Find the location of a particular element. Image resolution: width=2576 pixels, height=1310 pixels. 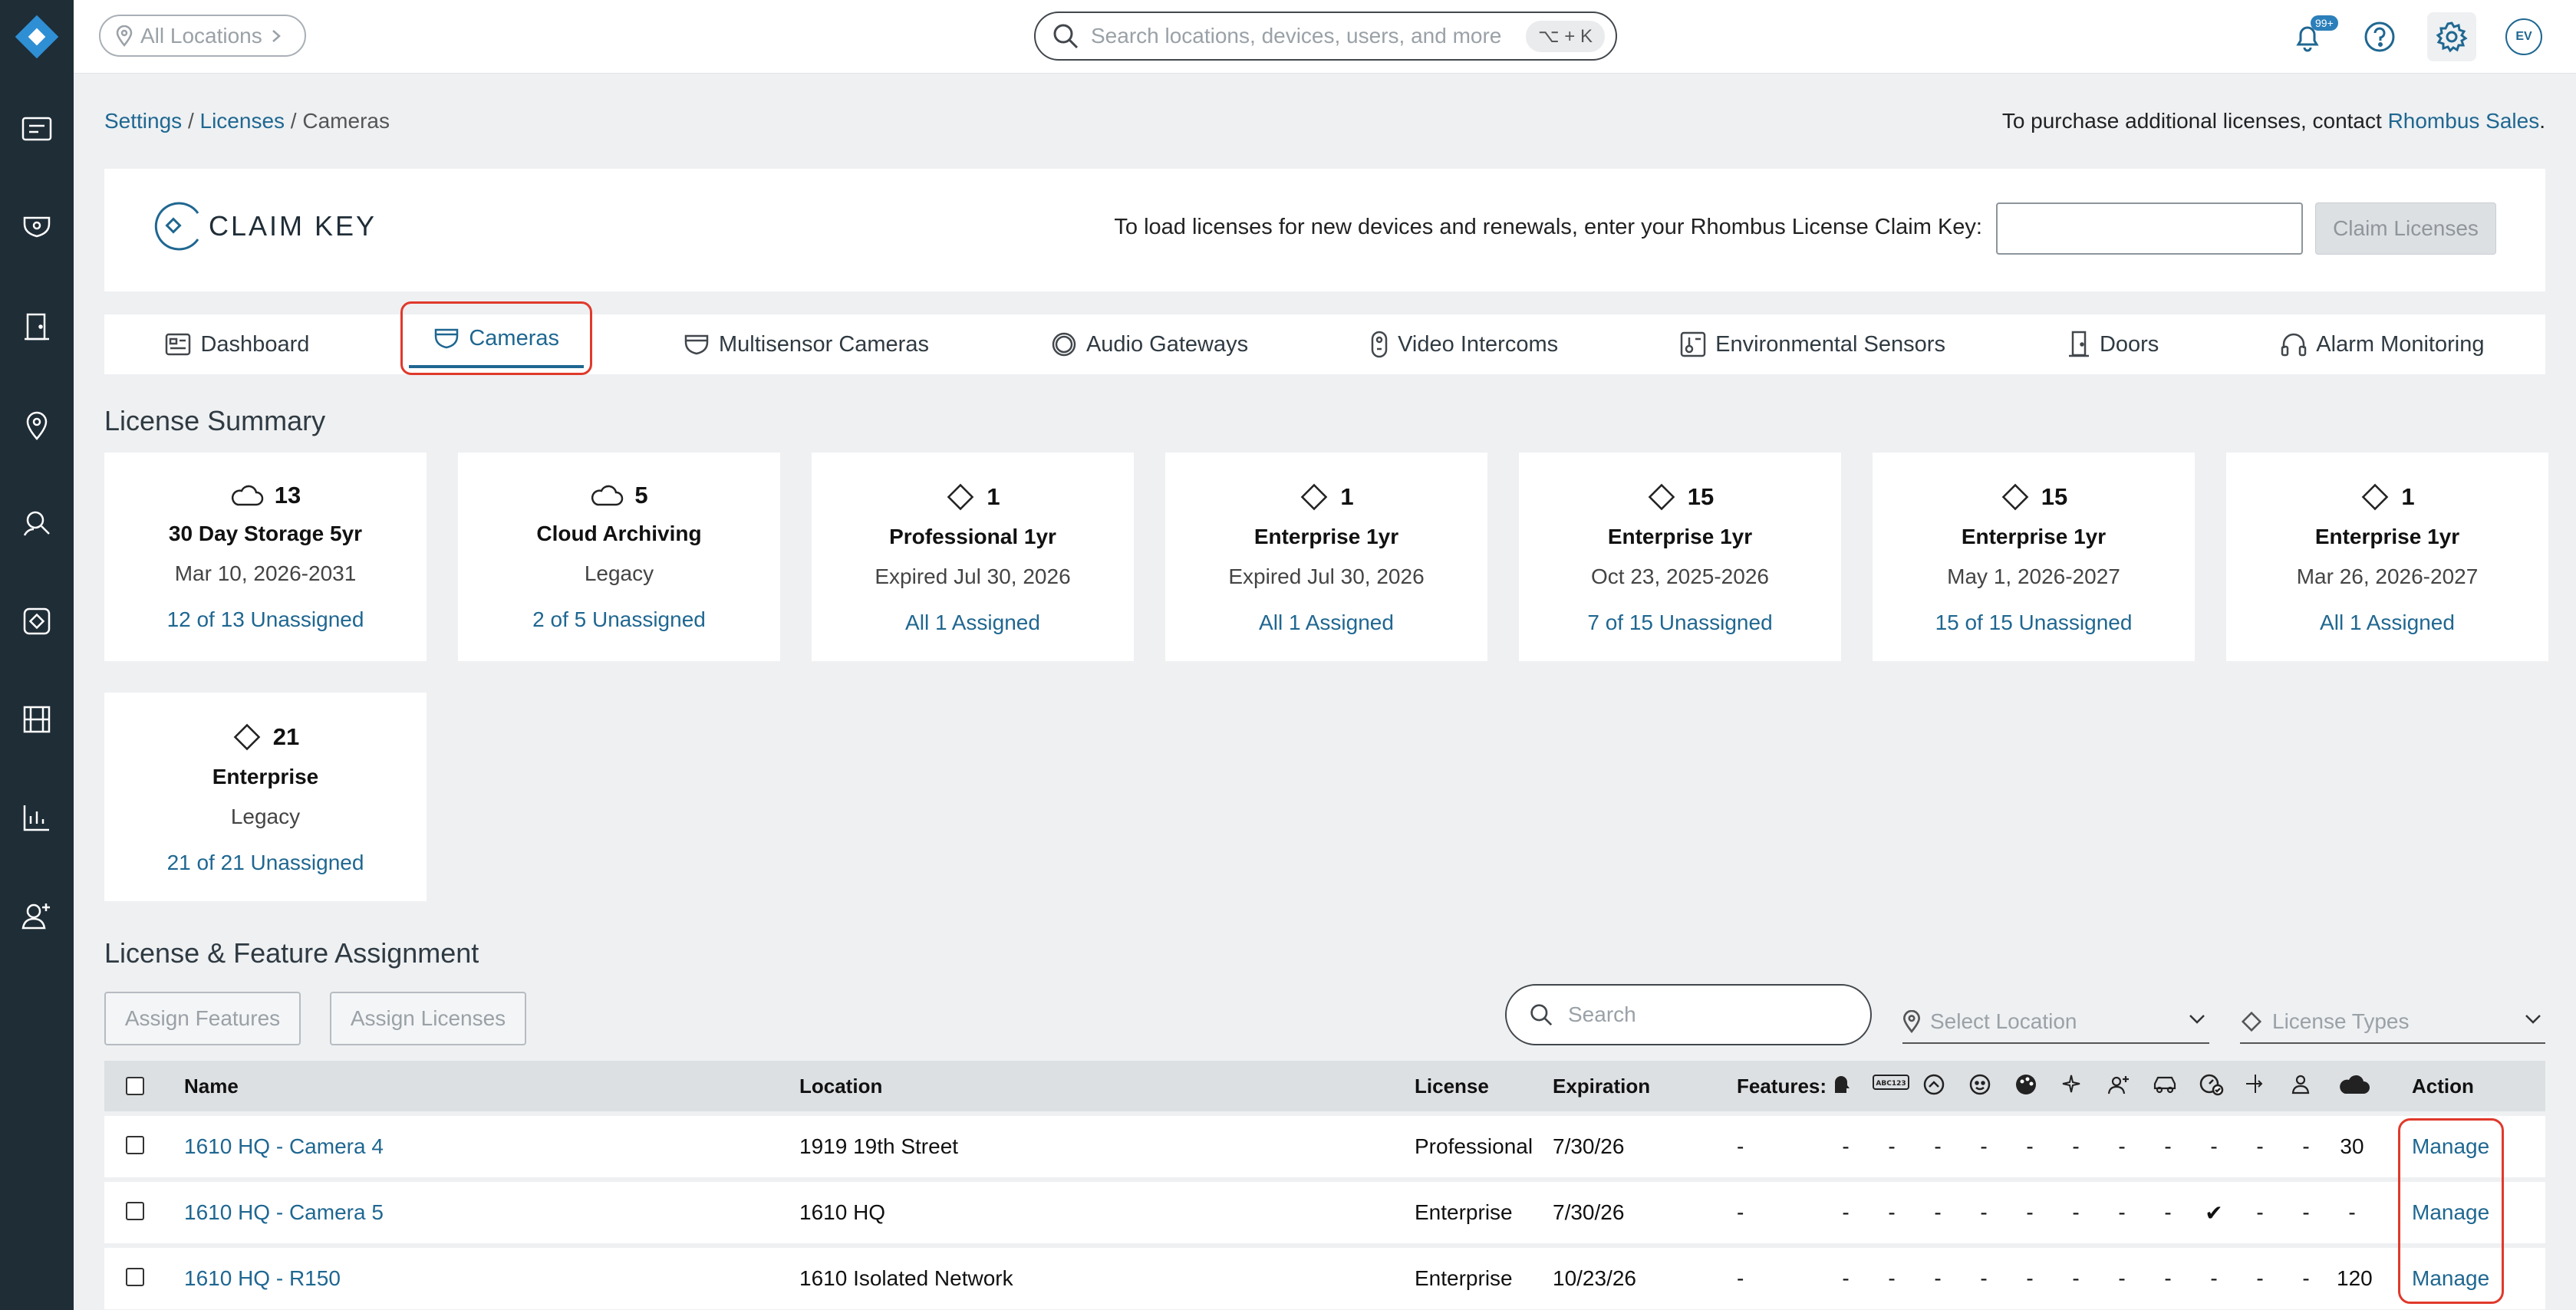

license-dates: Expired Jul 30, 2026 is located at coordinates (1326, 576).